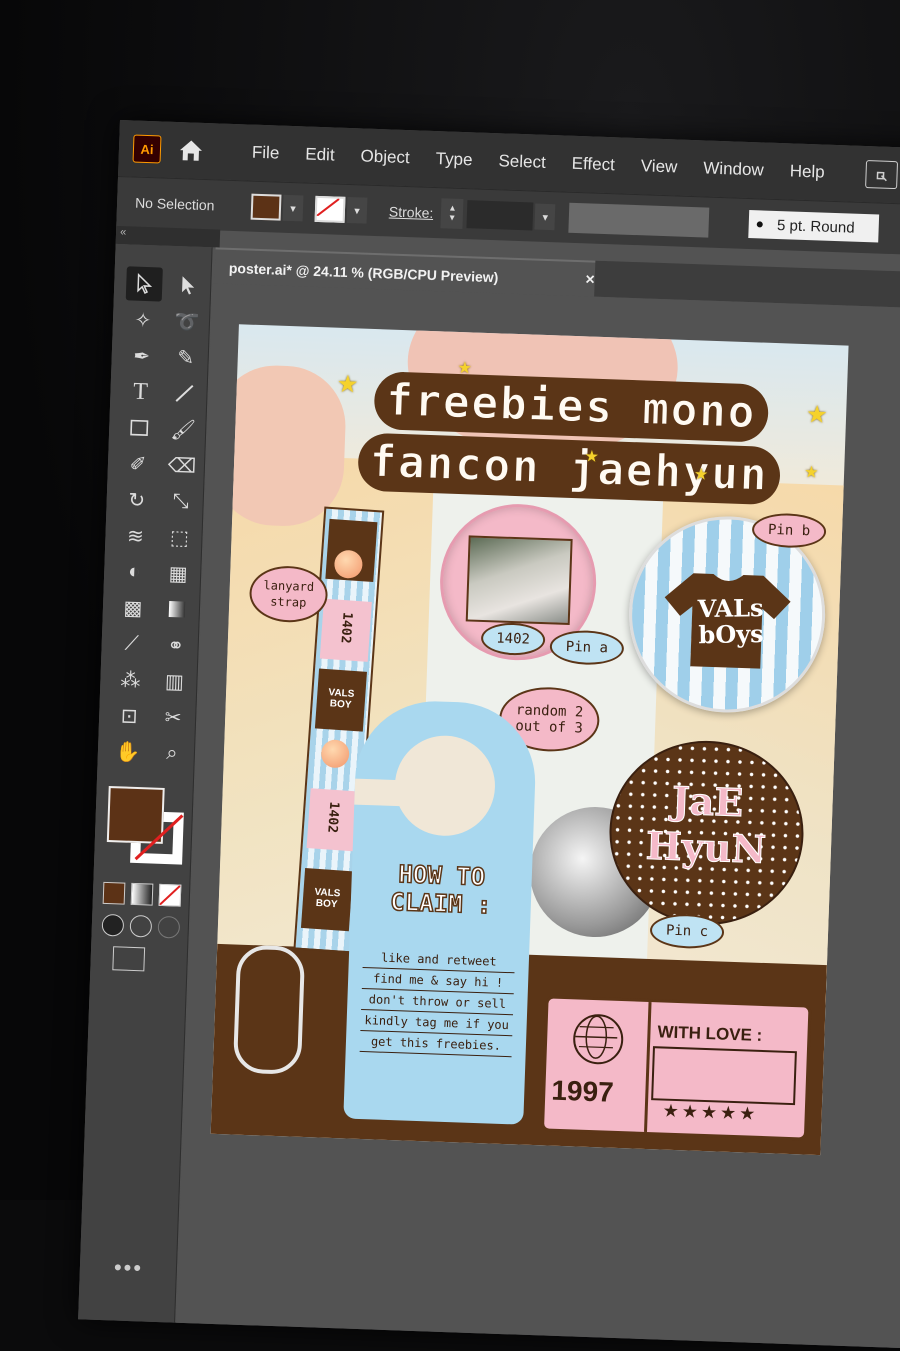  Describe the element at coordinates (135, 535) in the screenshot. I see `width-tool-icon: ≋` at that location.